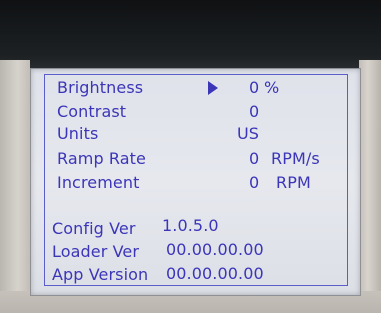  I want to click on setting-value-brightness: 0, so click(254, 88).